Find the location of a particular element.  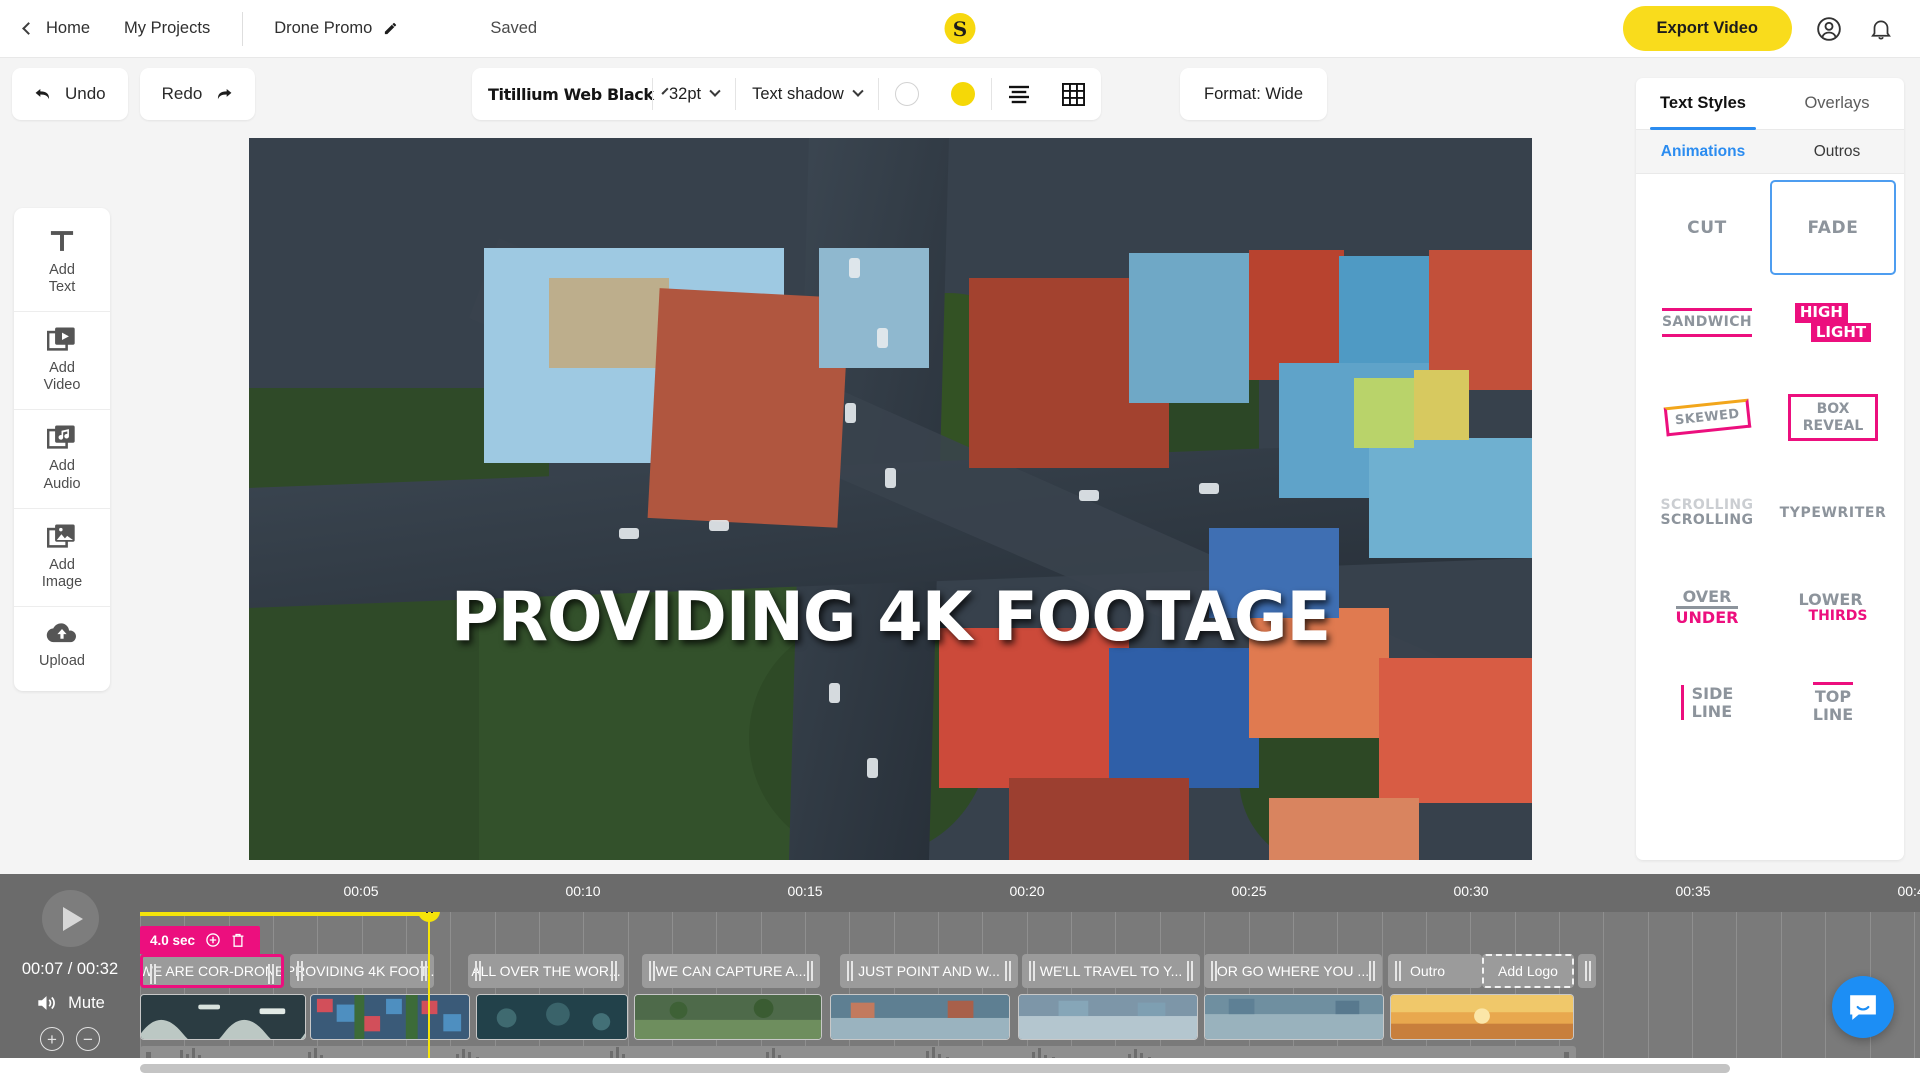

track-end-handle is located at coordinates (1587, 971).